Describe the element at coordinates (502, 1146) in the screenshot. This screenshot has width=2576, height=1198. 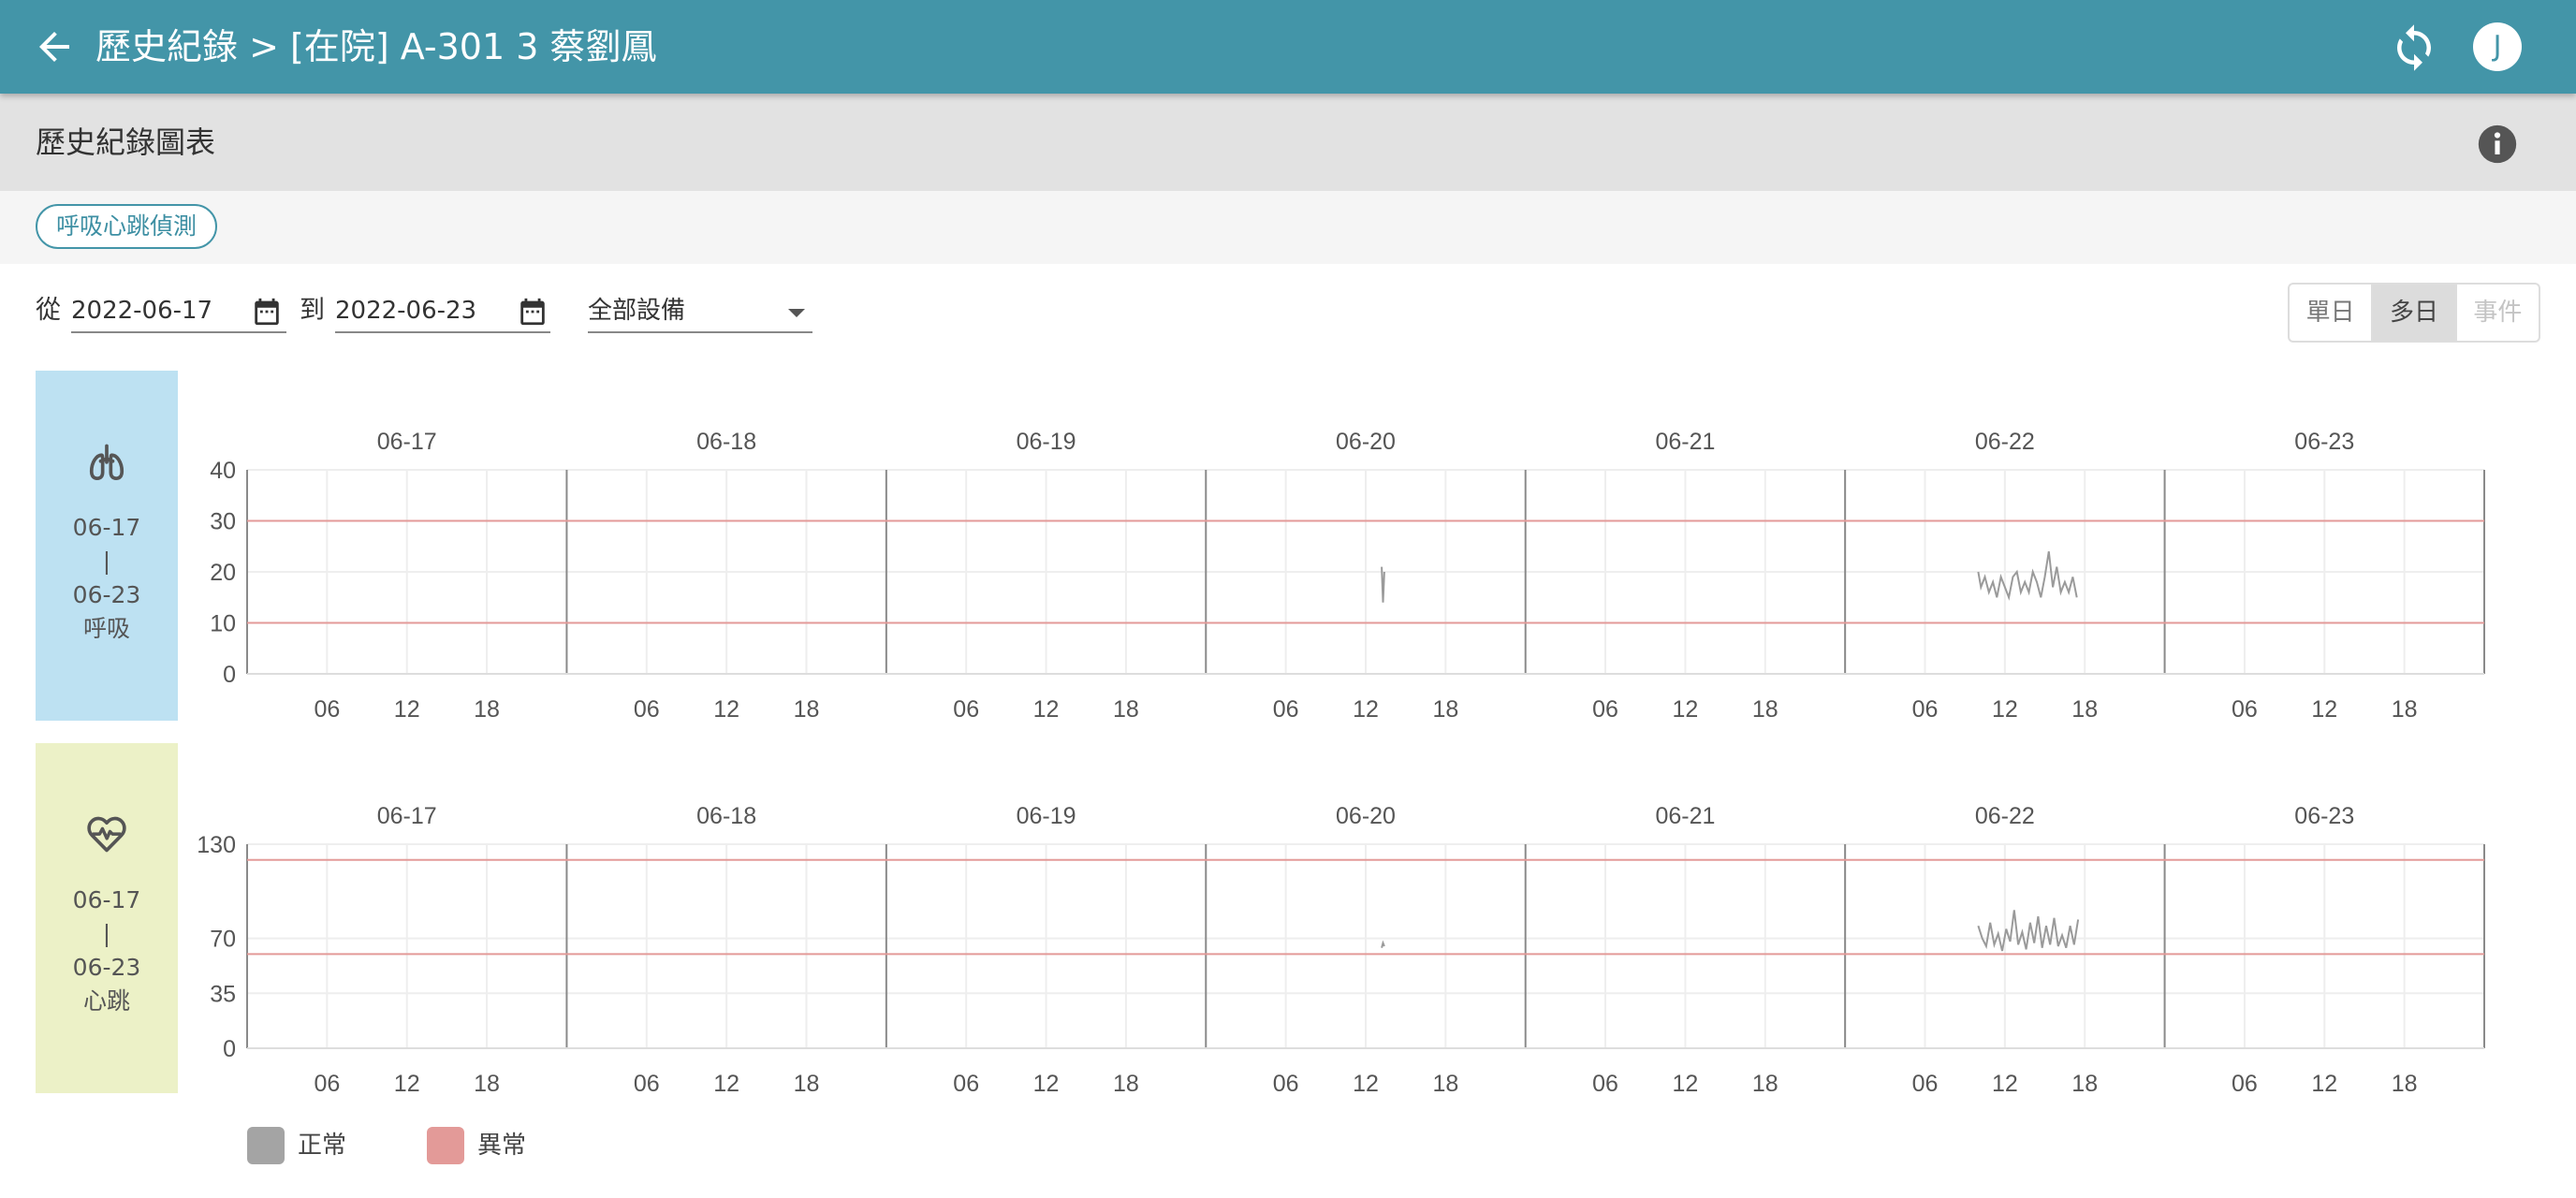
I see `legend-label: 異常` at that location.